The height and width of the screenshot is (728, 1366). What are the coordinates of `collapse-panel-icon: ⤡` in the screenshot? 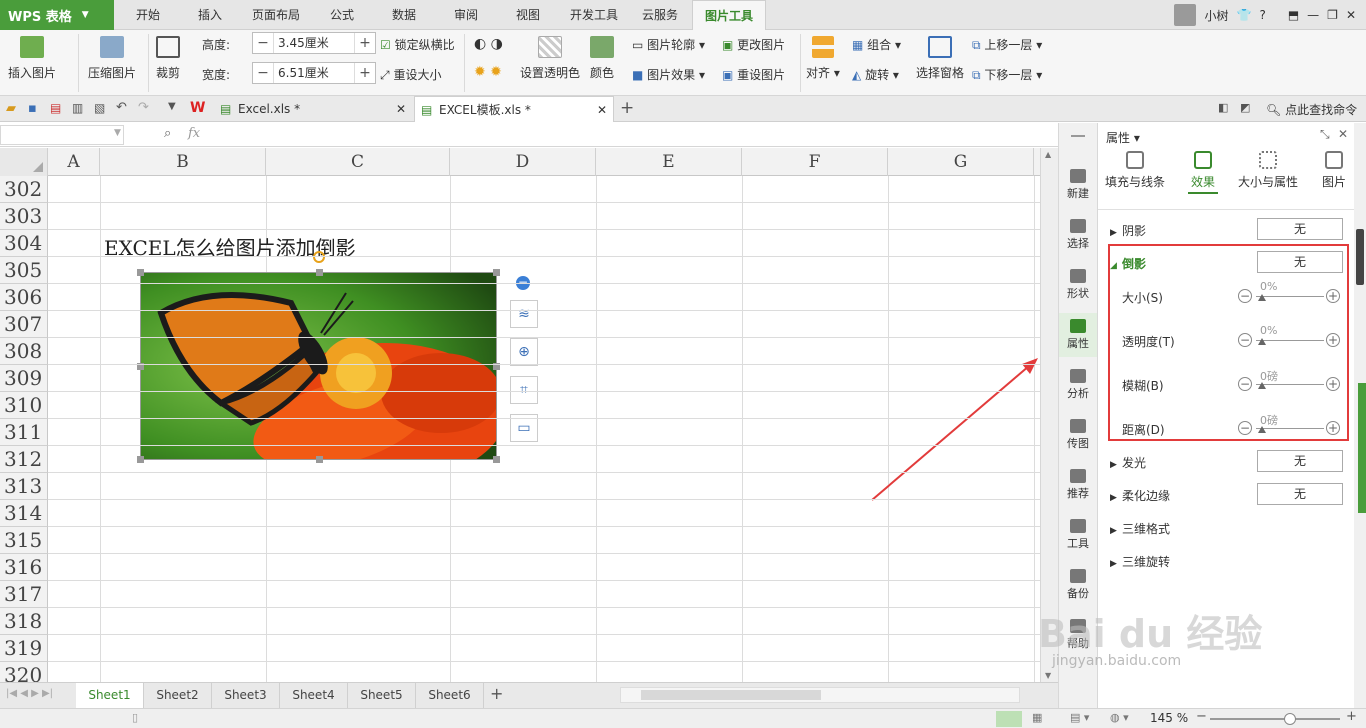 It's located at (1325, 134).